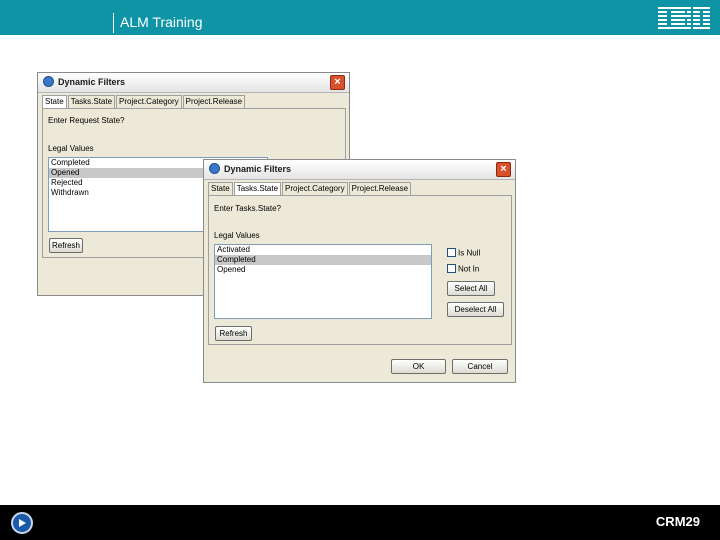 The image size is (720, 540). Describe the element at coordinates (323, 250) in the screenshot. I see `list-item: Activated` at that location.